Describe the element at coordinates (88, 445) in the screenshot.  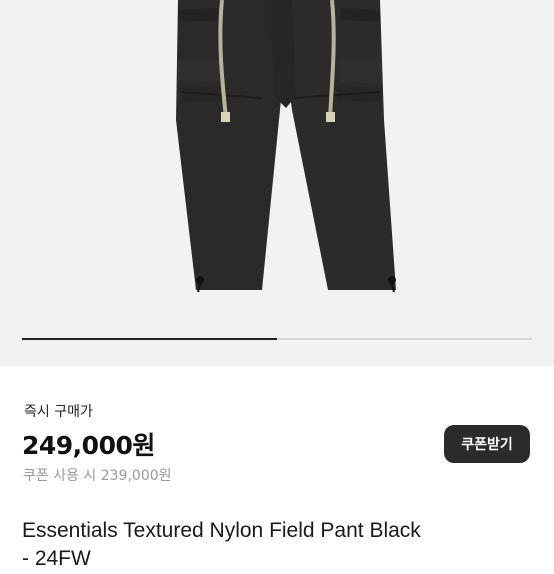
I see `price: 249,000원` at that location.